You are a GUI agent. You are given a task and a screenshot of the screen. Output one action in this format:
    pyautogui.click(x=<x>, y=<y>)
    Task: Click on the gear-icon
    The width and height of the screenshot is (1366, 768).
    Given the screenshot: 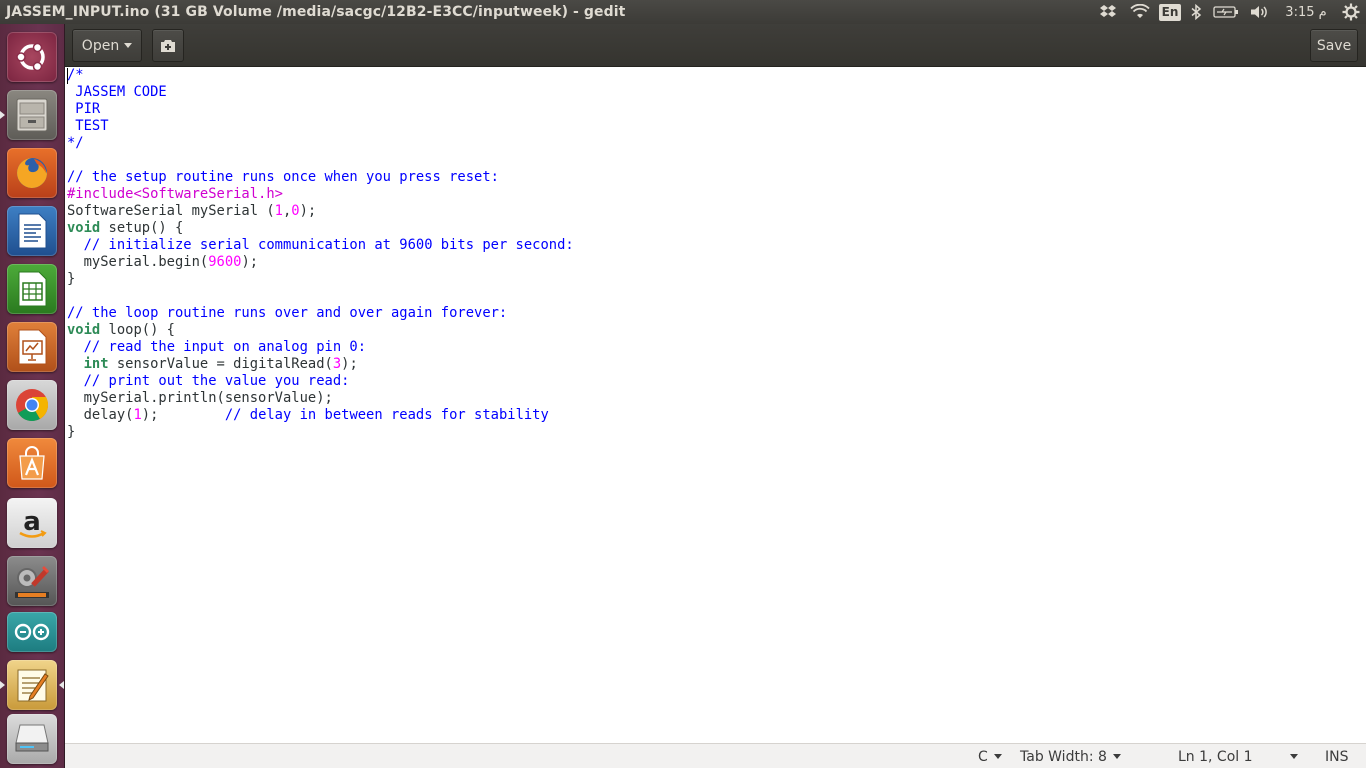 What is the action you would take?
    pyautogui.click(x=1351, y=12)
    